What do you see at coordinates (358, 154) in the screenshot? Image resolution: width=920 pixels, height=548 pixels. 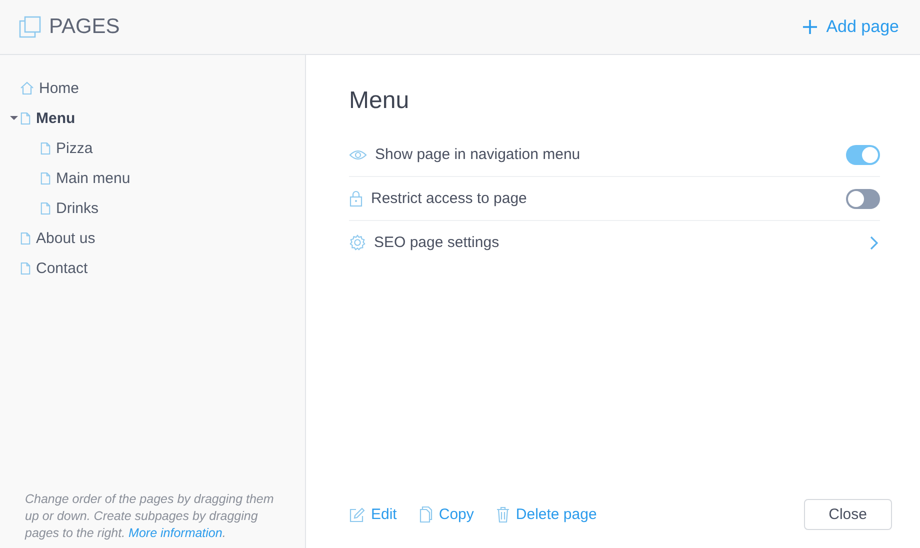 I see `eye-icon` at bounding box center [358, 154].